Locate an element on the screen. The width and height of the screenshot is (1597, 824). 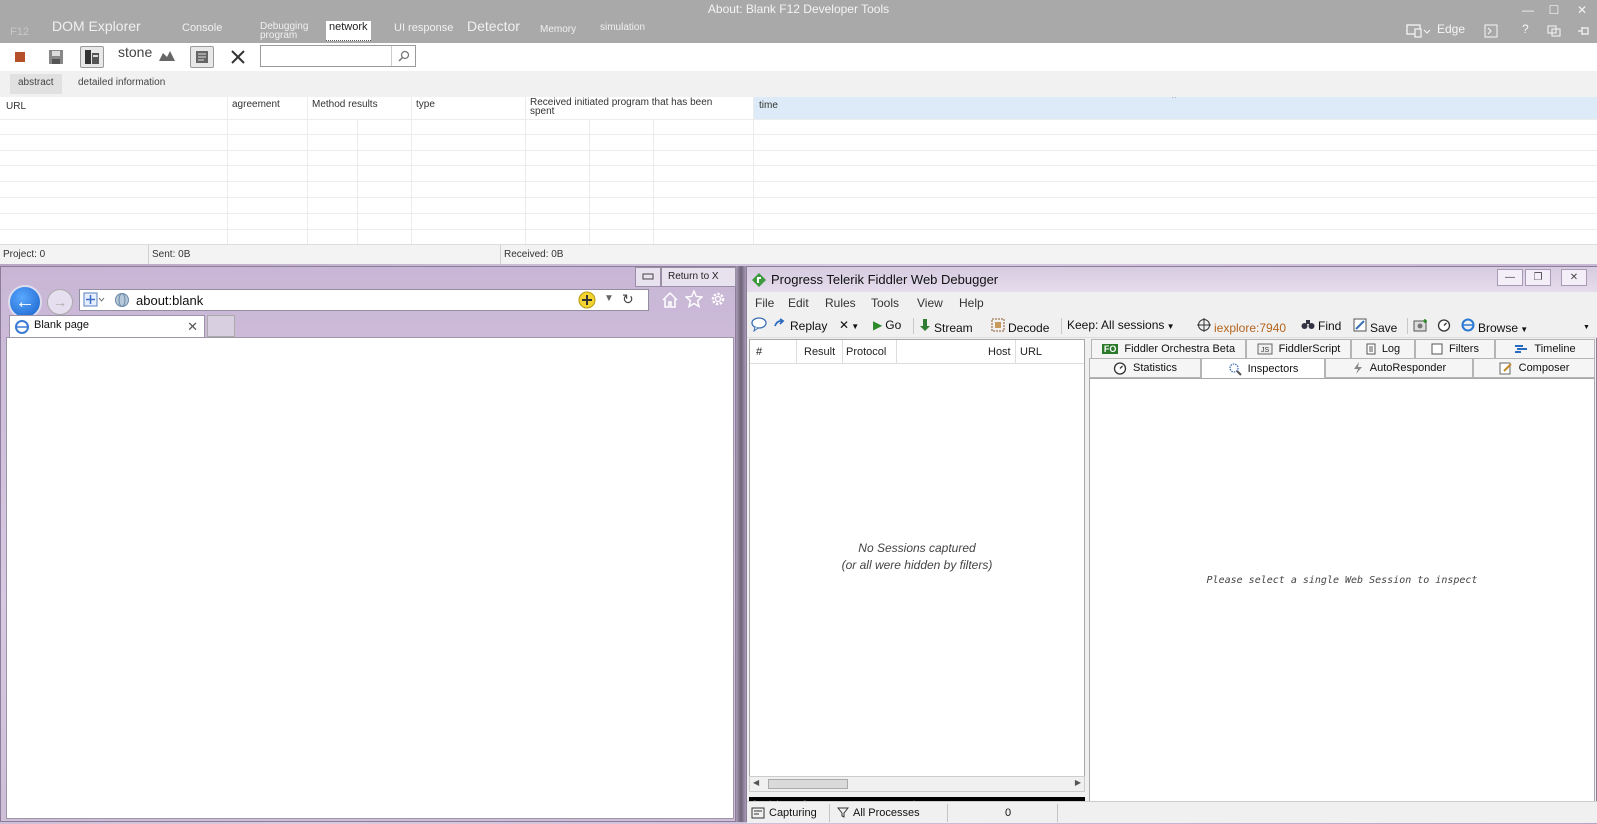
pin-icon is located at coordinates (1584, 32).